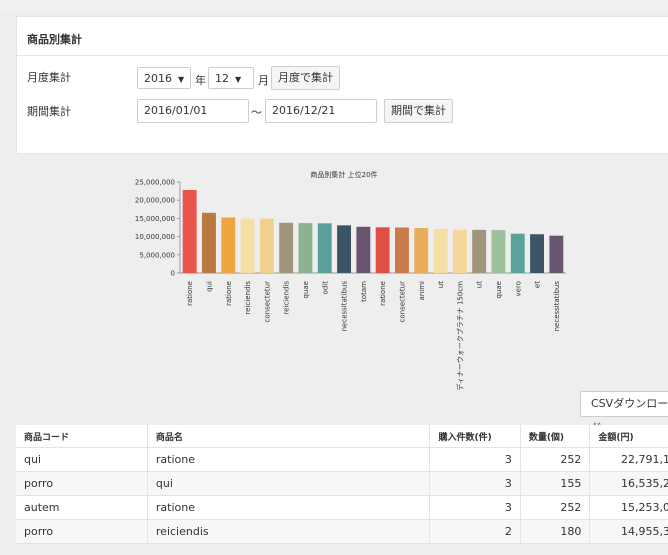 The width and height of the screenshot is (668, 555). What do you see at coordinates (49, 111) in the screenshot?
I see `period-label: 期間集計` at bounding box center [49, 111].